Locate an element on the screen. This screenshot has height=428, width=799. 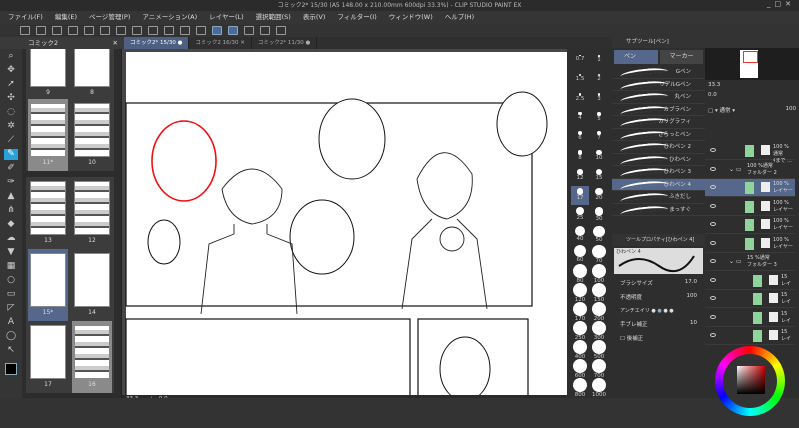
move-icon: ✥ is located at coordinates (11, 70).